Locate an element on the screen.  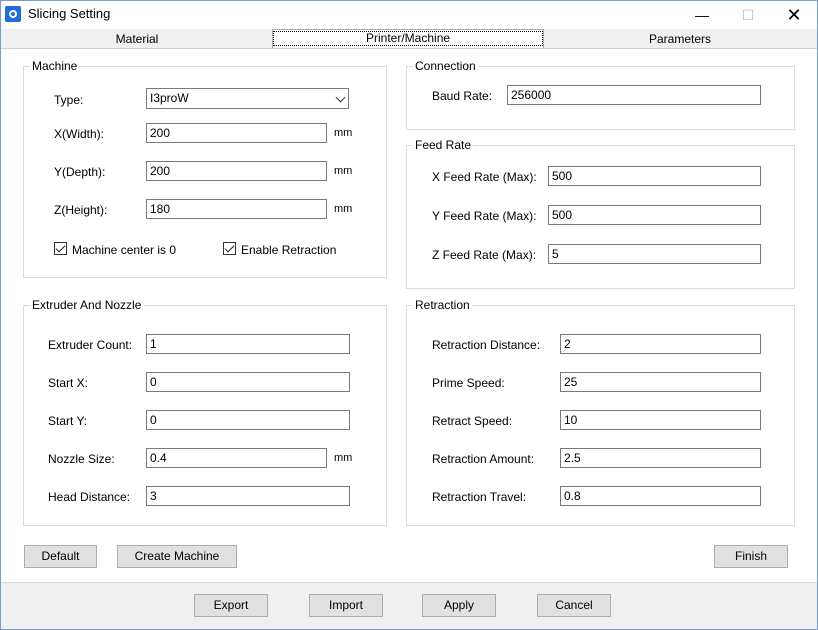
prime-speed-input: 25 is located at coordinates (660, 382).